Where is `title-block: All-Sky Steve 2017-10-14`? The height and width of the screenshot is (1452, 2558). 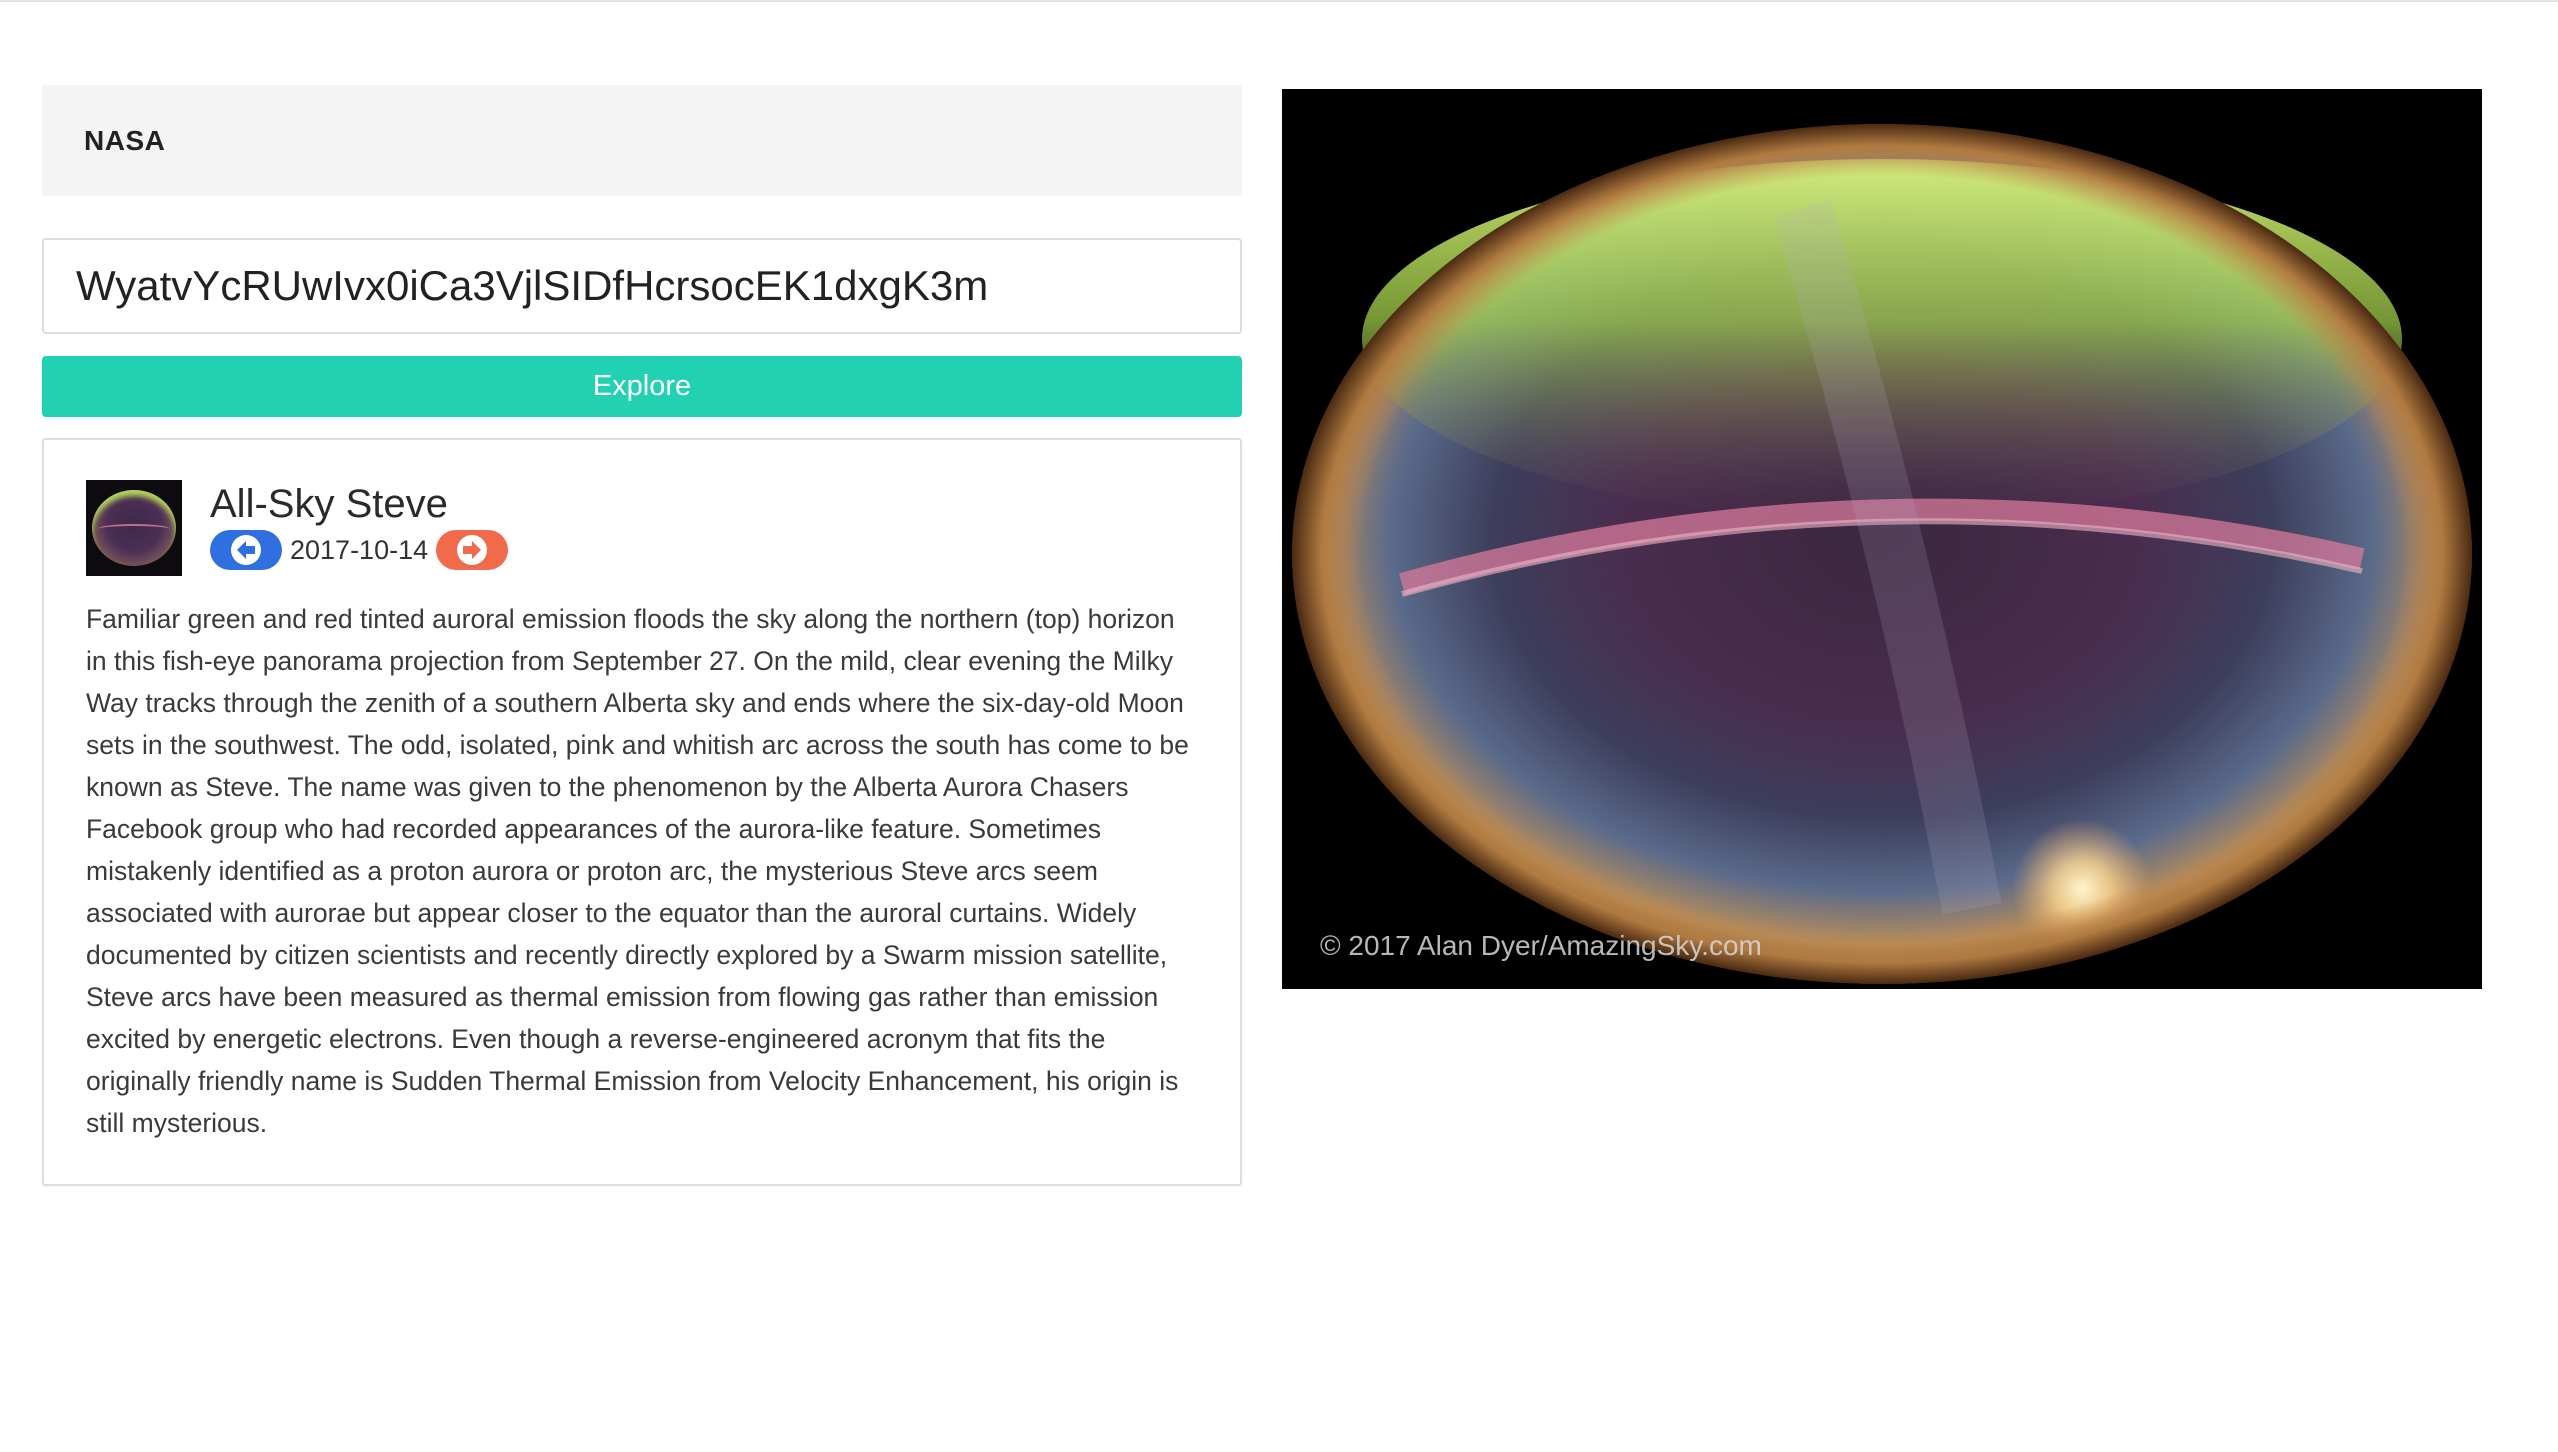 title-block: All-Sky Steve 2017-10-14 is located at coordinates (359, 525).